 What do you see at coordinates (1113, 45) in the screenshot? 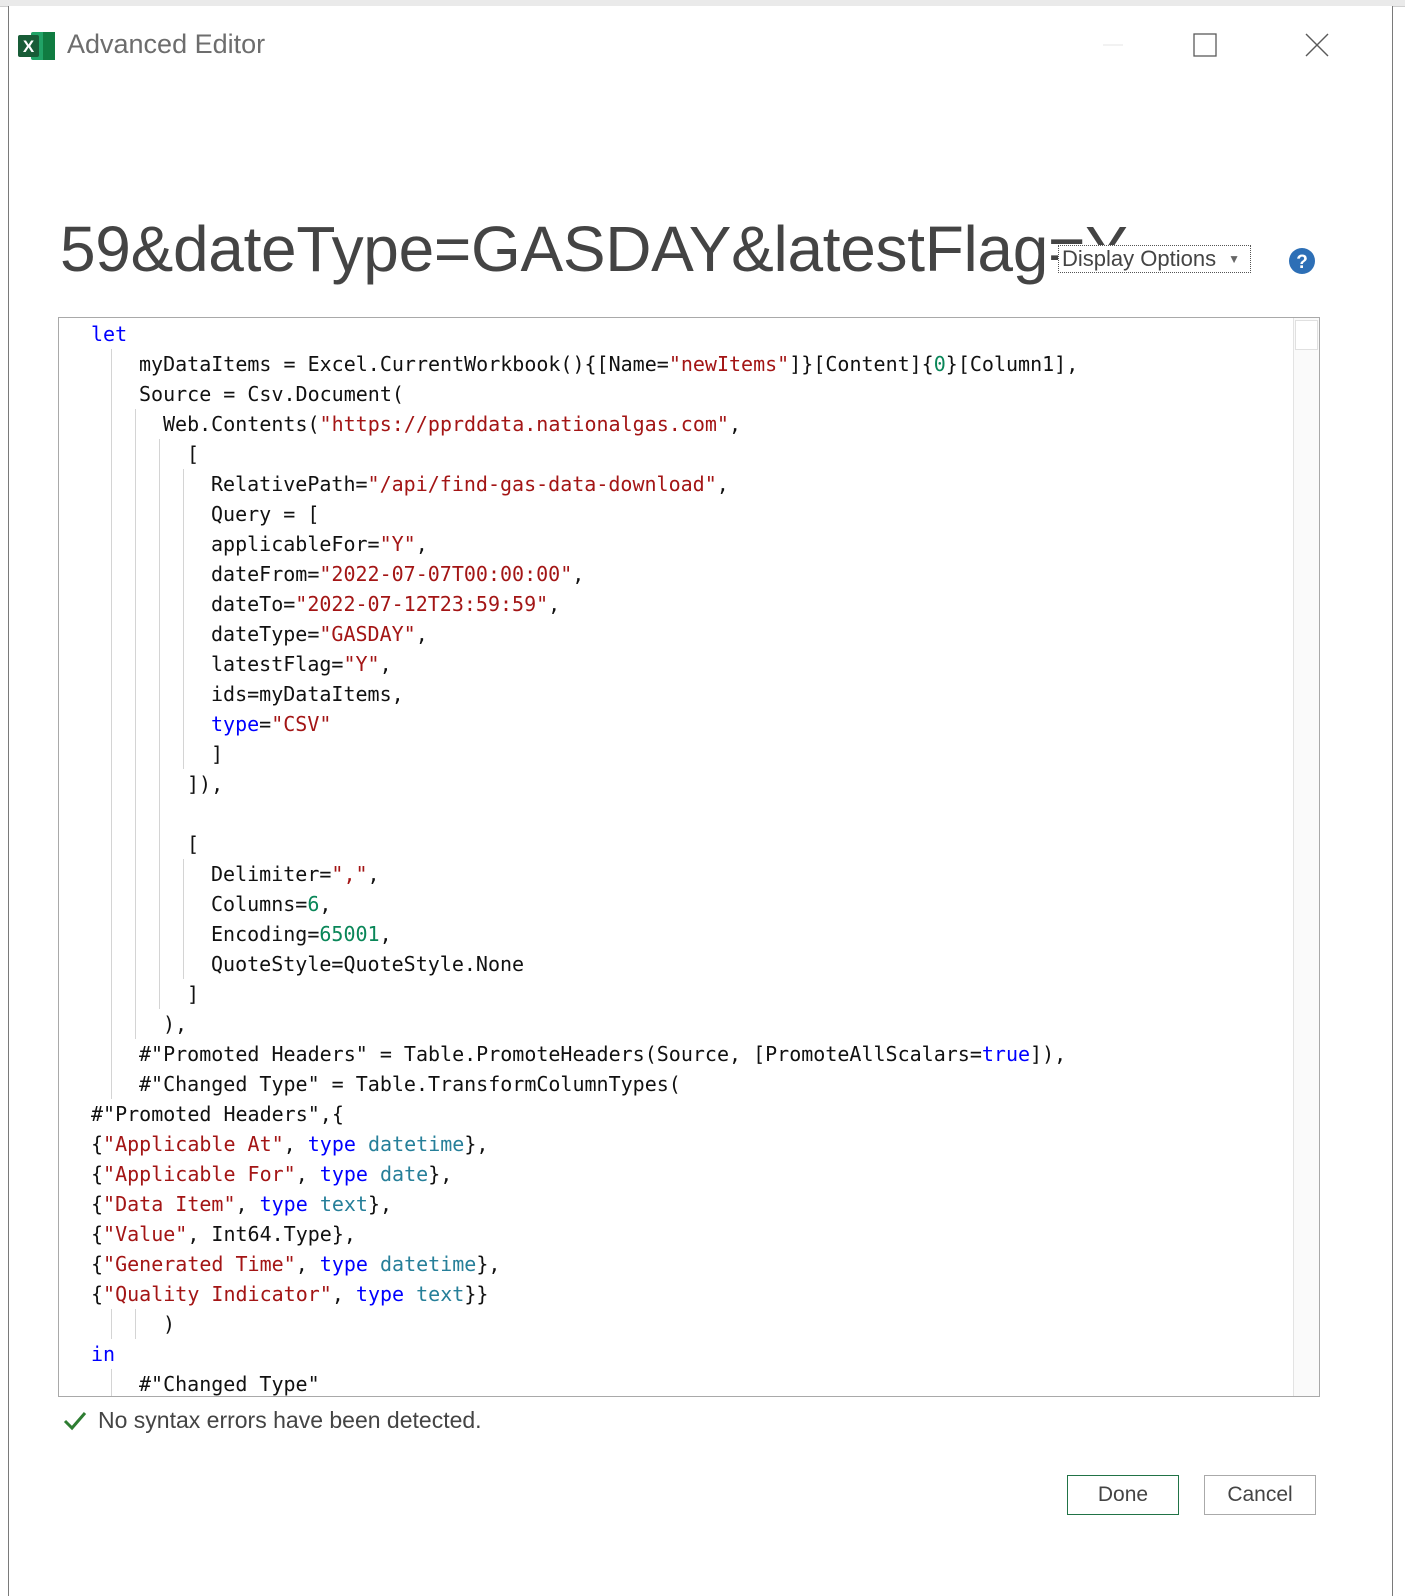
I see `minimize-button` at bounding box center [1113, 45].